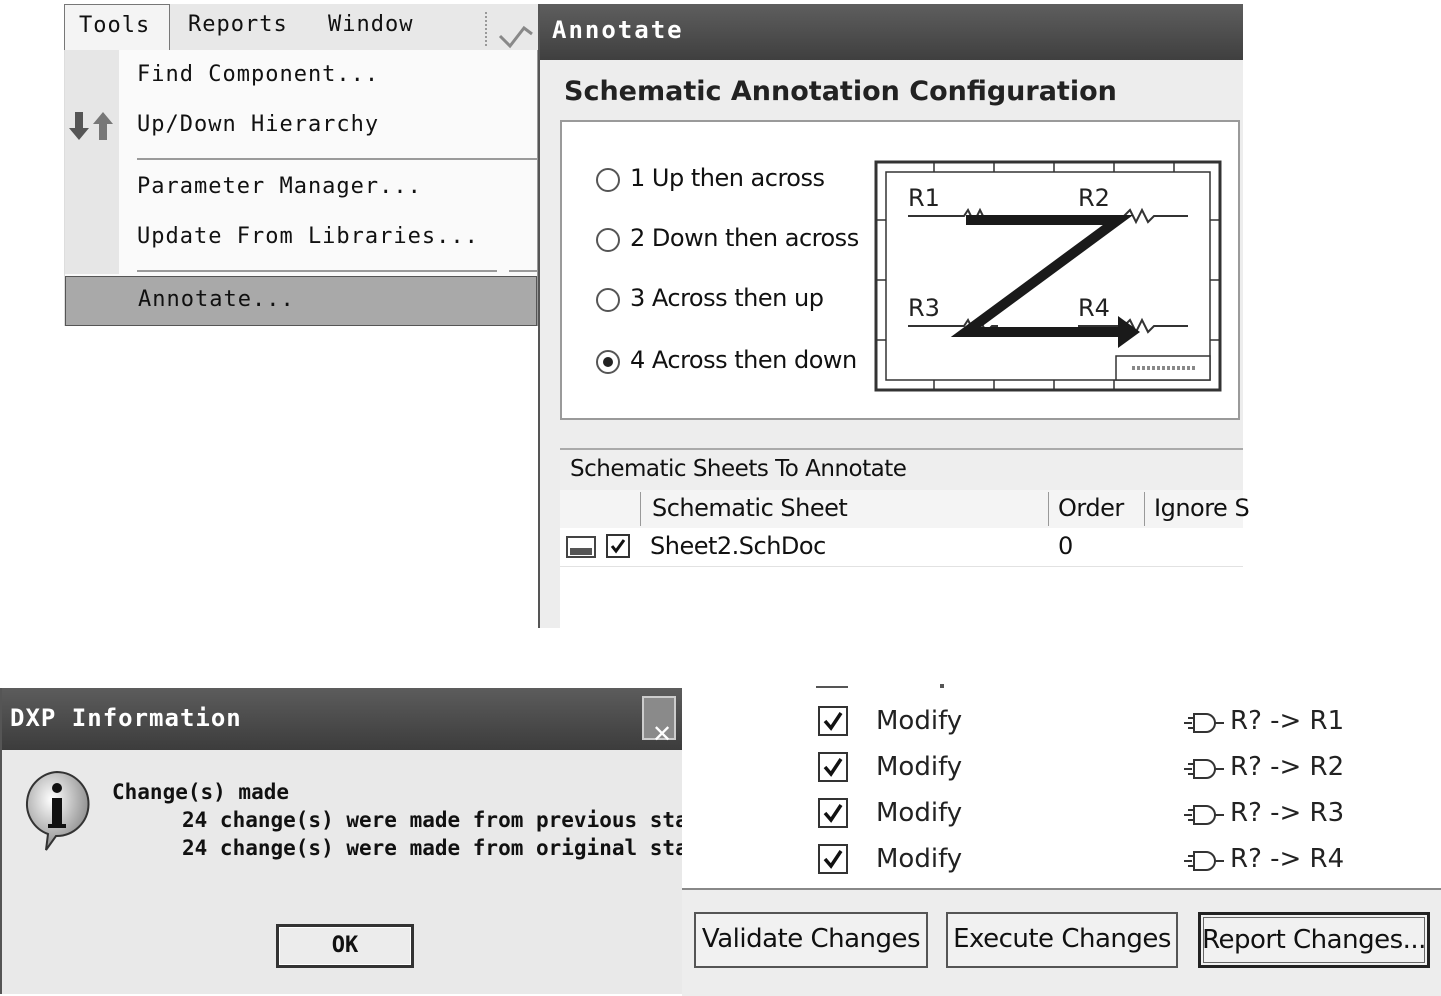 The image size is (1441, 996). I want to click on execute-changes-label: Execute Changes, so click(1062, 939).